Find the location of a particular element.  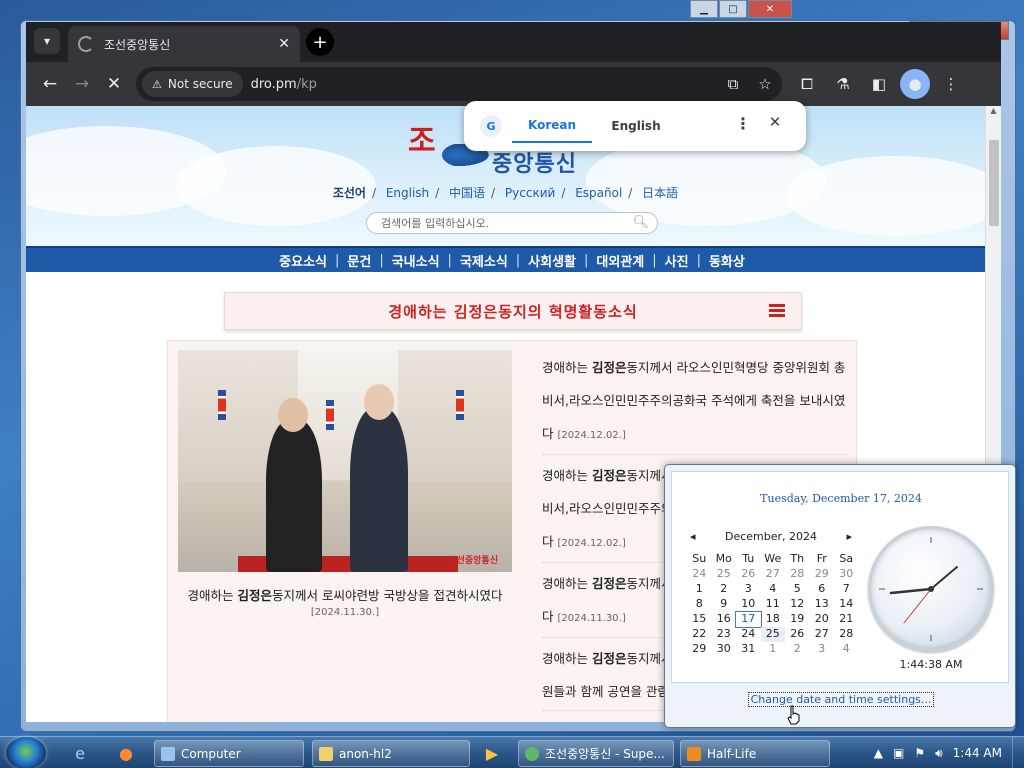

nav-item-international: 국제소식 is located at coordinates (484, 260).